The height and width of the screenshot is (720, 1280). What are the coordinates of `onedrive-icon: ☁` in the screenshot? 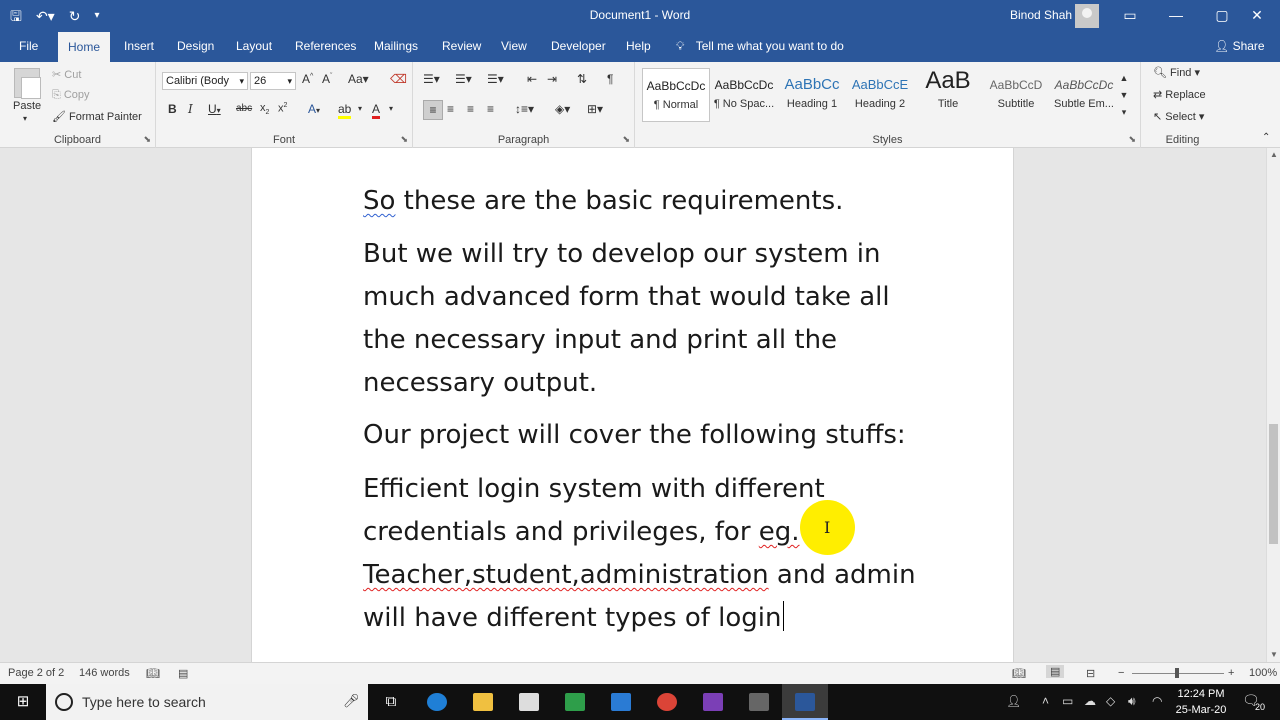 It's located at (1090, 701).